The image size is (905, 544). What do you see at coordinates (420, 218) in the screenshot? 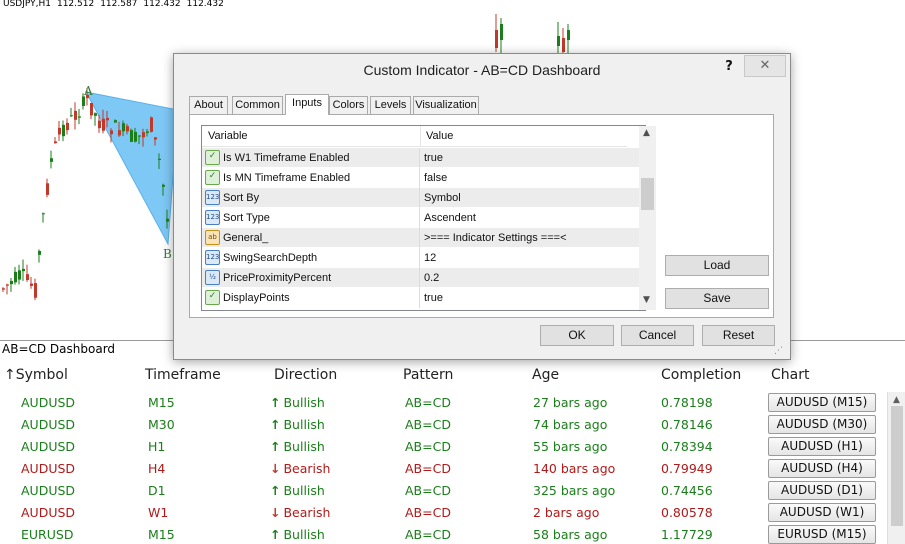
I see `input-row: 123 Sort Type Ascendent` at bounding box center [420, 218].